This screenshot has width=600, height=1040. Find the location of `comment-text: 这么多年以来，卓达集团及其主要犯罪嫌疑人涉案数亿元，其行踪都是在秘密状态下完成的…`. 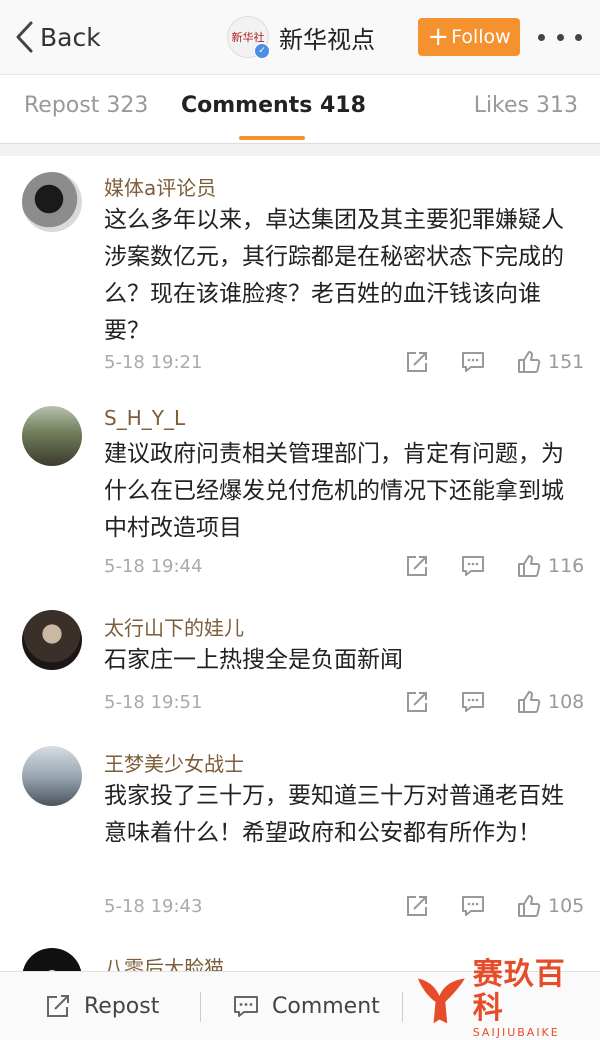

comment-text: 这么多年以来，卓达集团及其主要犯罪嫌疑人涉案数亿元，其行踪都是在秘密状态下完成的… is located at coordinates (334, 275).